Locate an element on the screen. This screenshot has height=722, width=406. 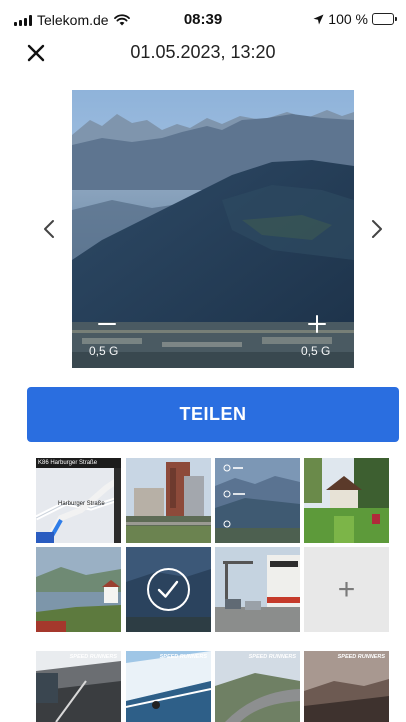
zoom-in-icon is located at coordinates (317, 324).